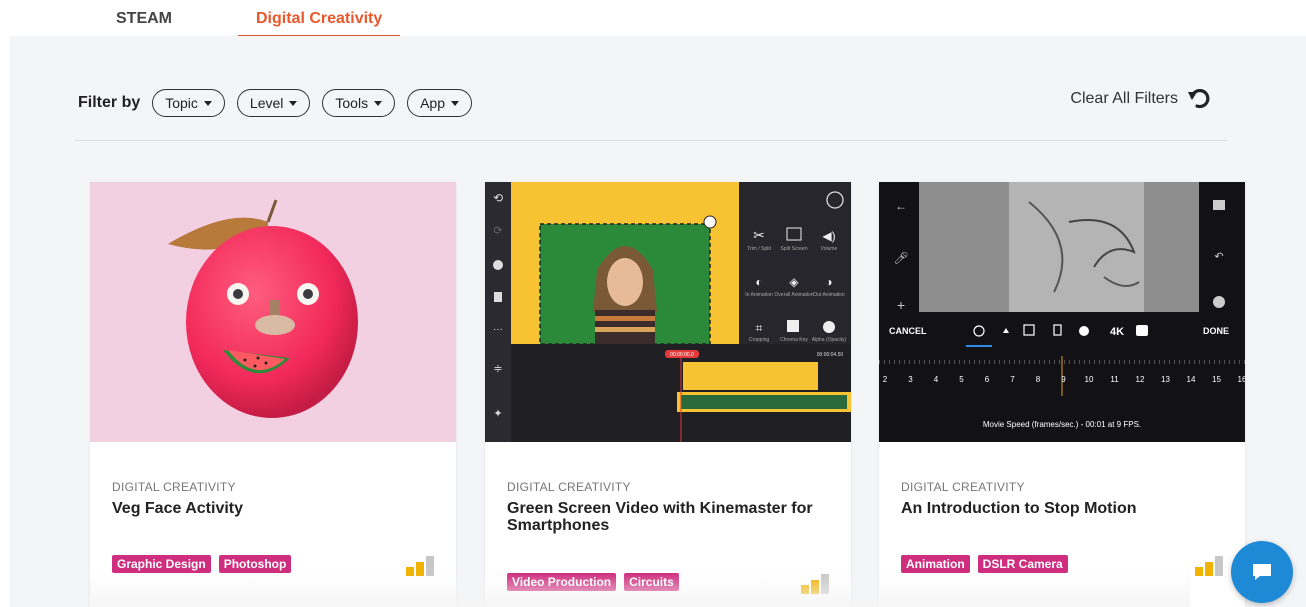 The width and height of the screenshot is (1306, 607). I want to click on svg-text: Volume, so click(829, 249).